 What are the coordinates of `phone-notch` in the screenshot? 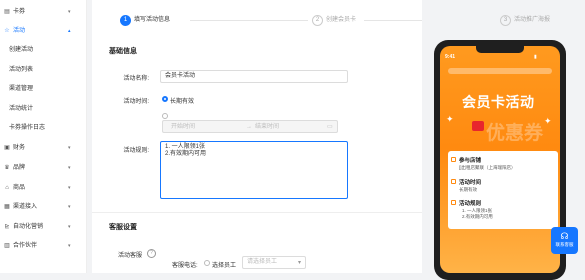 It's located at (500, 49).